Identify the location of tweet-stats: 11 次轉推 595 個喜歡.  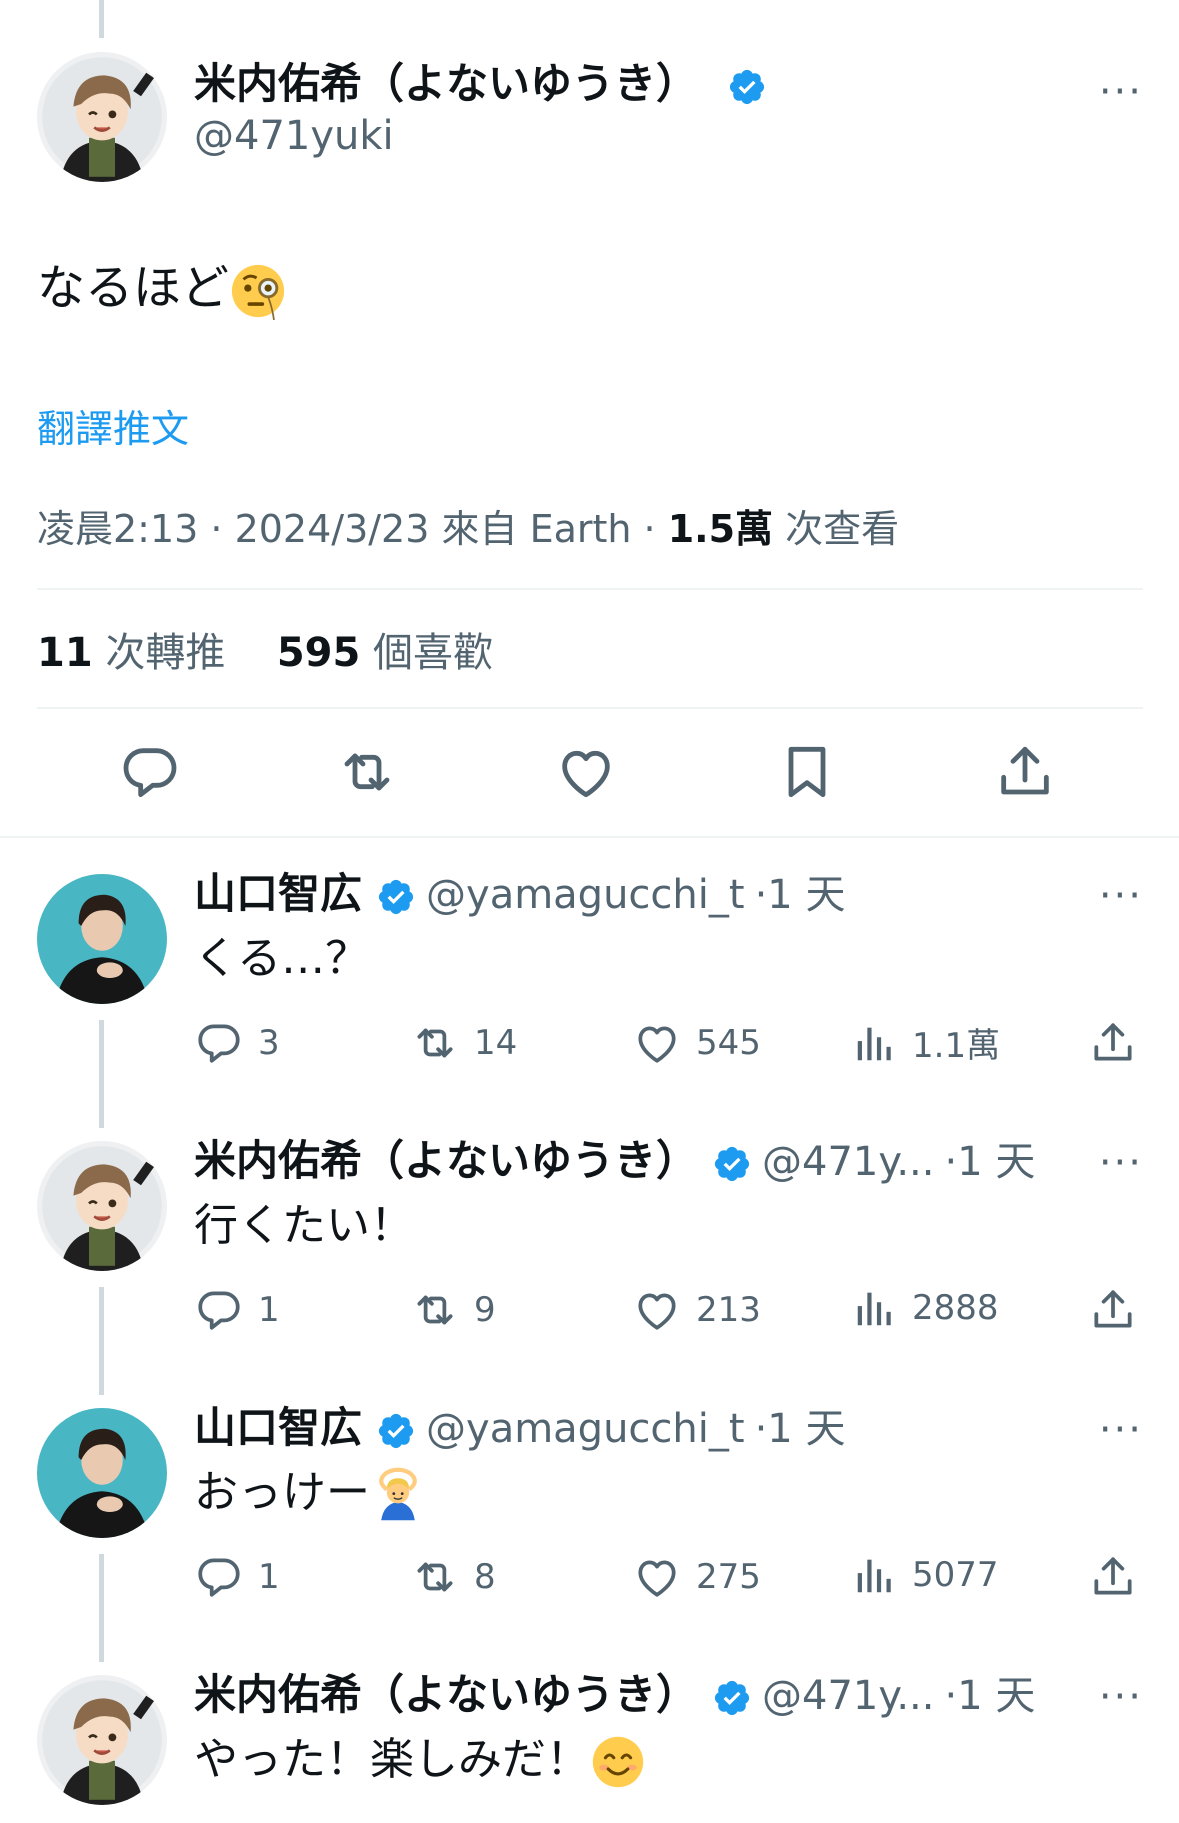
(265, 649).